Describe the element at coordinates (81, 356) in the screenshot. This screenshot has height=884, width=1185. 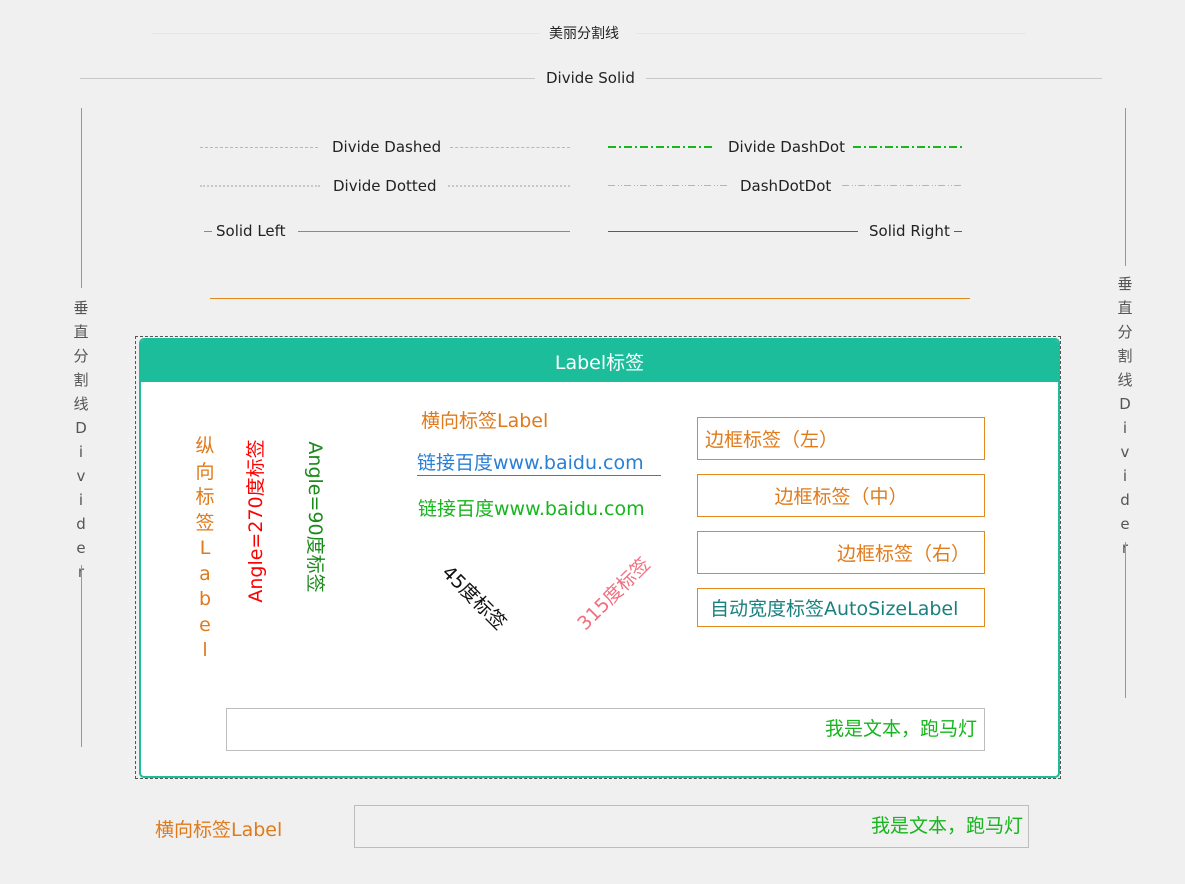
I see `vertical-divider-left-char: 分` at that location.